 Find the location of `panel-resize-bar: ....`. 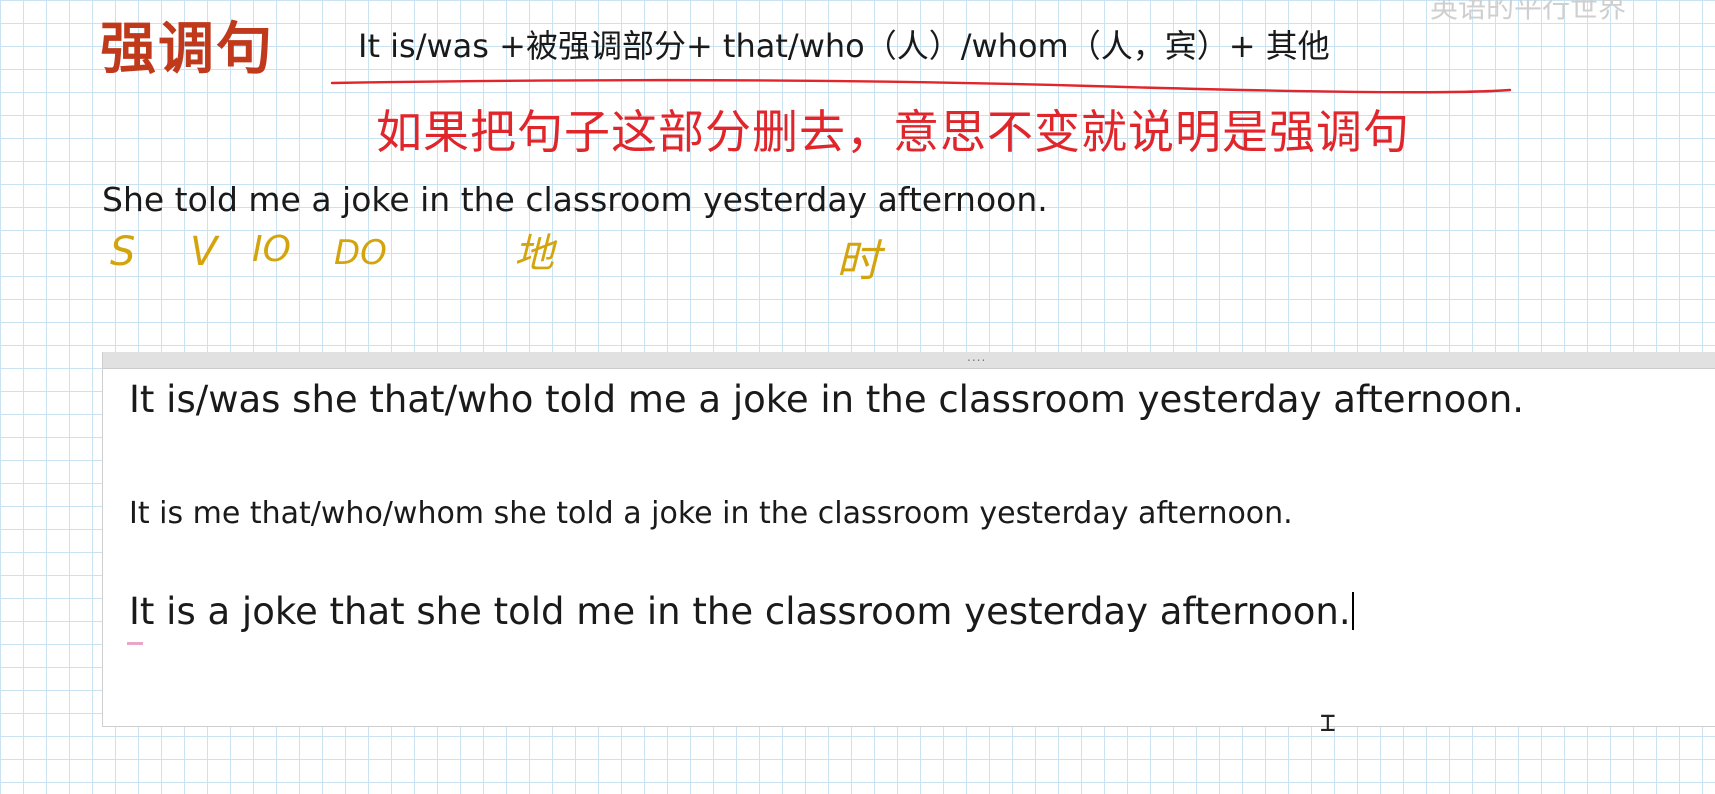

panel-resize-bar: .... is located at coordinates (909, 359).